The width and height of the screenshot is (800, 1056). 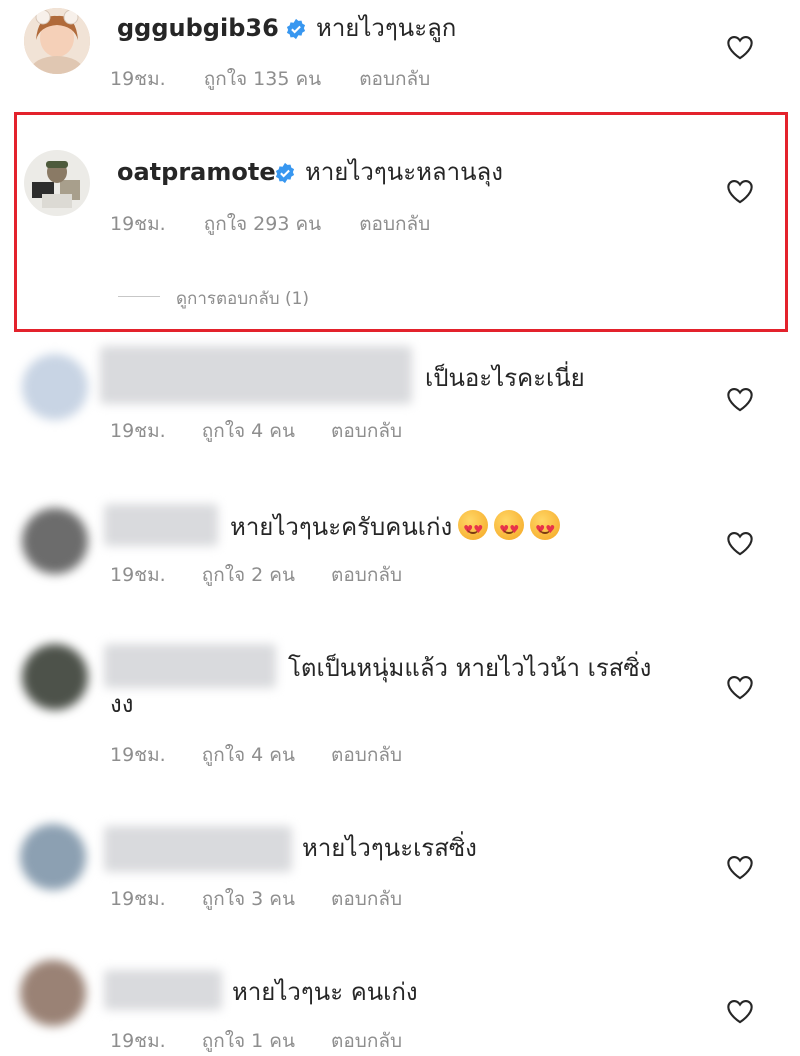 What do you see at coordinates (196, 172) in the screenshot?
I see `comment-username: oatpramote` at bounding box center [196, 172].